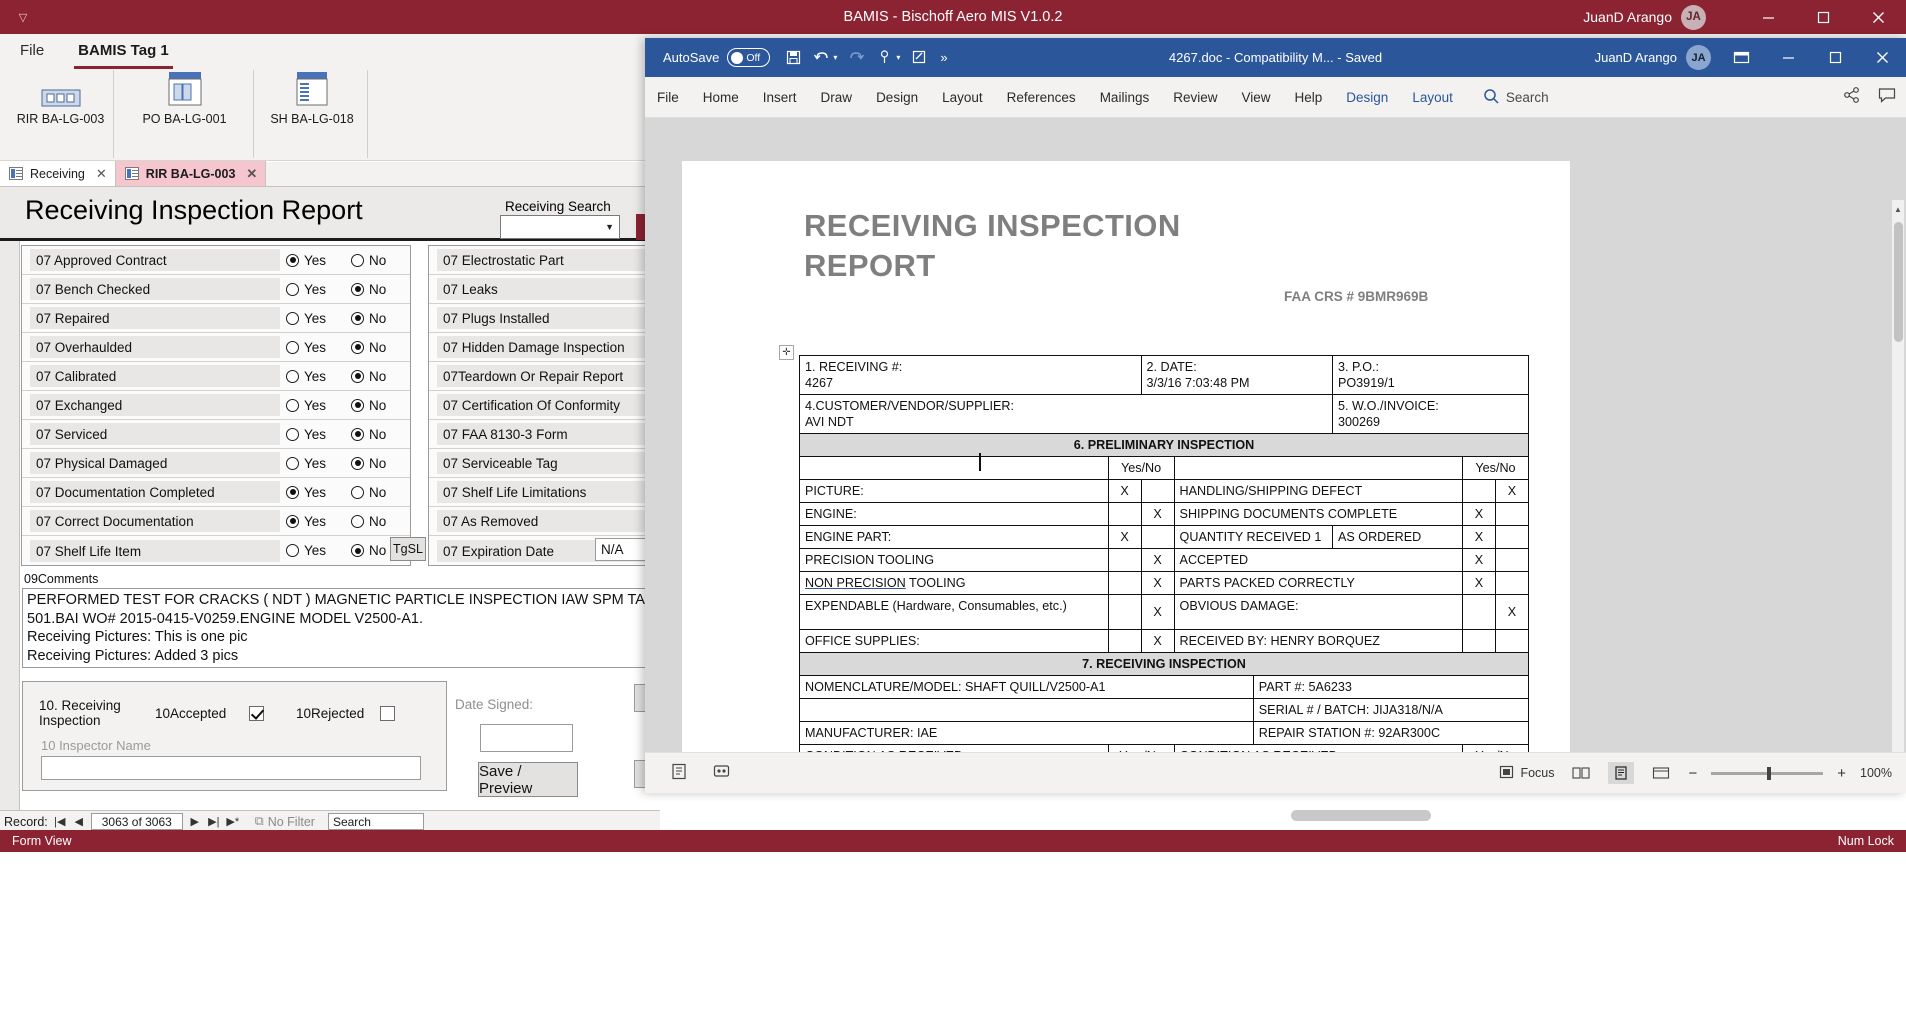 The width and height of the screenshot is (1906, 1026). I want to click on ribbon-button-rir-ba-lg-003: RIR BA-LG-003 Receiving Screen Form, so click(61, 124).